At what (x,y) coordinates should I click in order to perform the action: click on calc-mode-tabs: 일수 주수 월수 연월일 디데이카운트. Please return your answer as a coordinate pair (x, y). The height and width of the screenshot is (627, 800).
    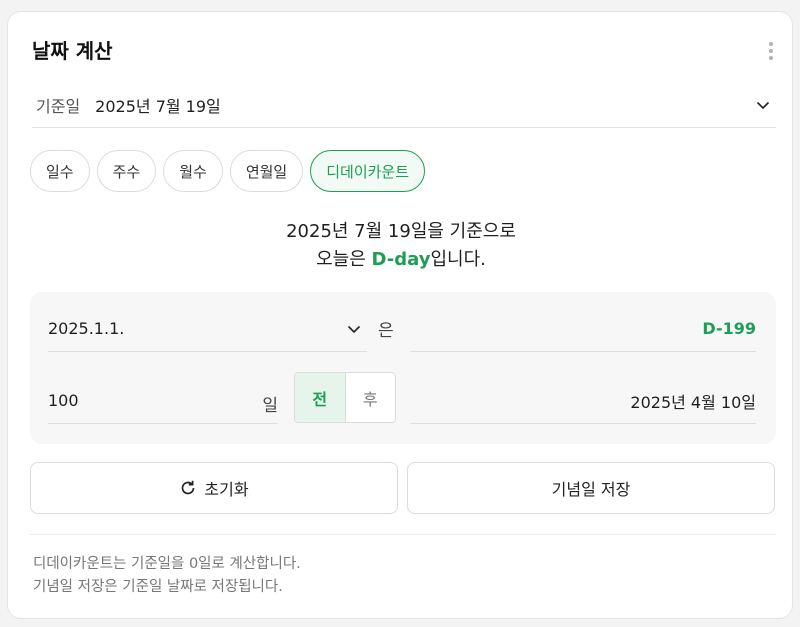
    Looking at the image, I should click on (228, 171).